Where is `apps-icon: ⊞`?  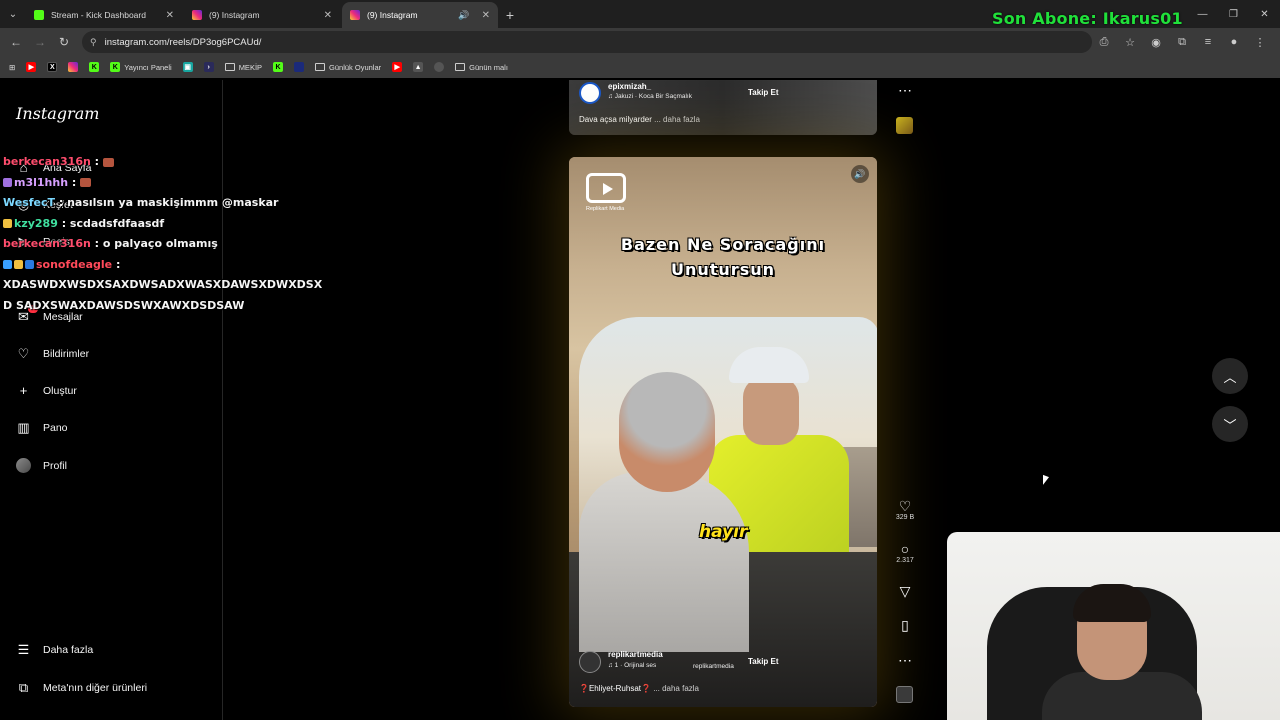 apps-icon: ⊞ is located at coordinates (12, 67).